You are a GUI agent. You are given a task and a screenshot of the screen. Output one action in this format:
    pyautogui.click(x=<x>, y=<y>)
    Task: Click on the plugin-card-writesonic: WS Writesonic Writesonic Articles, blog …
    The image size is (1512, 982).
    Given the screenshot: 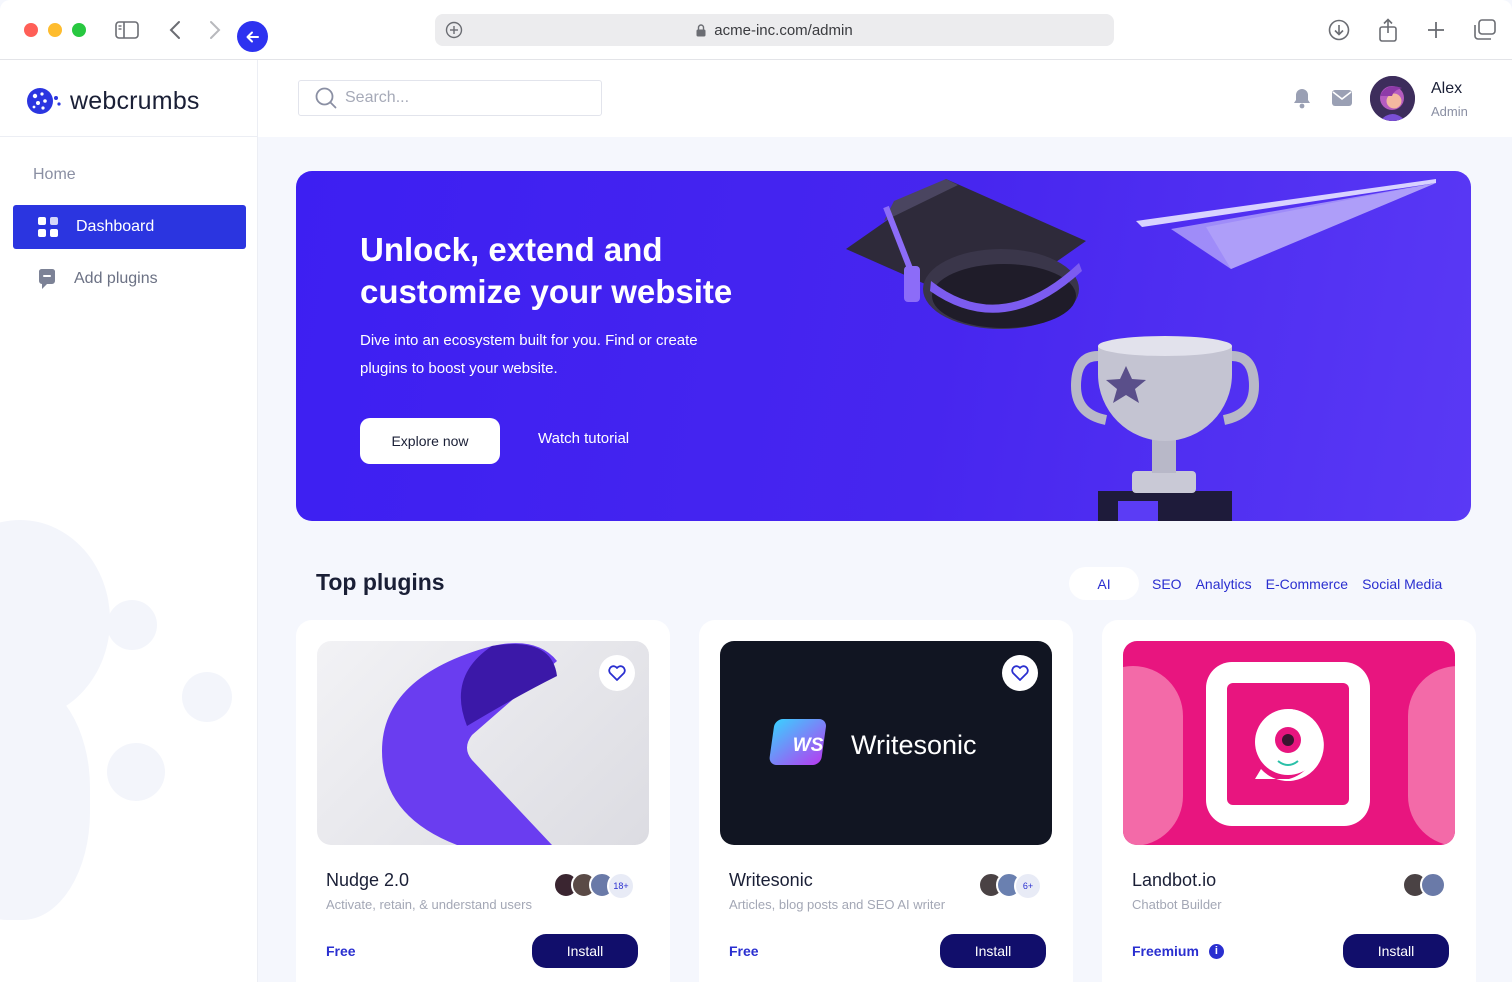 What is the action you would take?
    pyautogui.click(x=886, y=801)
    